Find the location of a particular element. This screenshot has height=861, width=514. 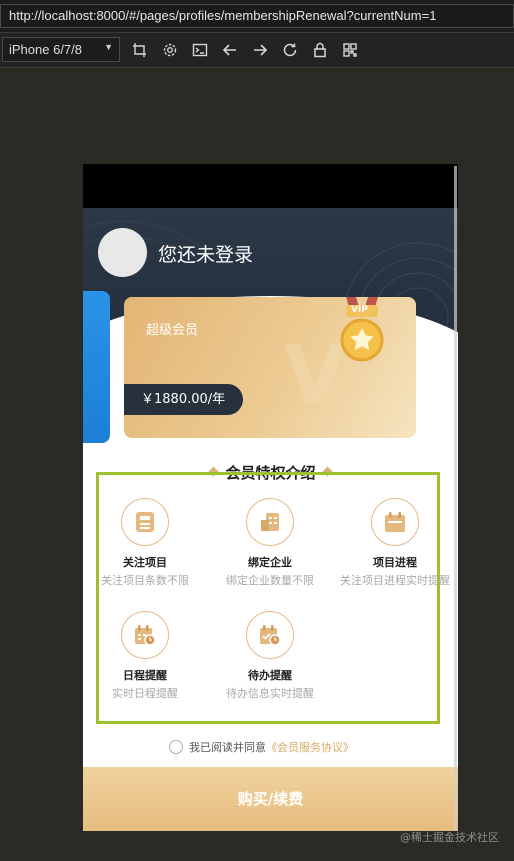

benefit-name: 待办提醒 is located at coordinates (270, 675).